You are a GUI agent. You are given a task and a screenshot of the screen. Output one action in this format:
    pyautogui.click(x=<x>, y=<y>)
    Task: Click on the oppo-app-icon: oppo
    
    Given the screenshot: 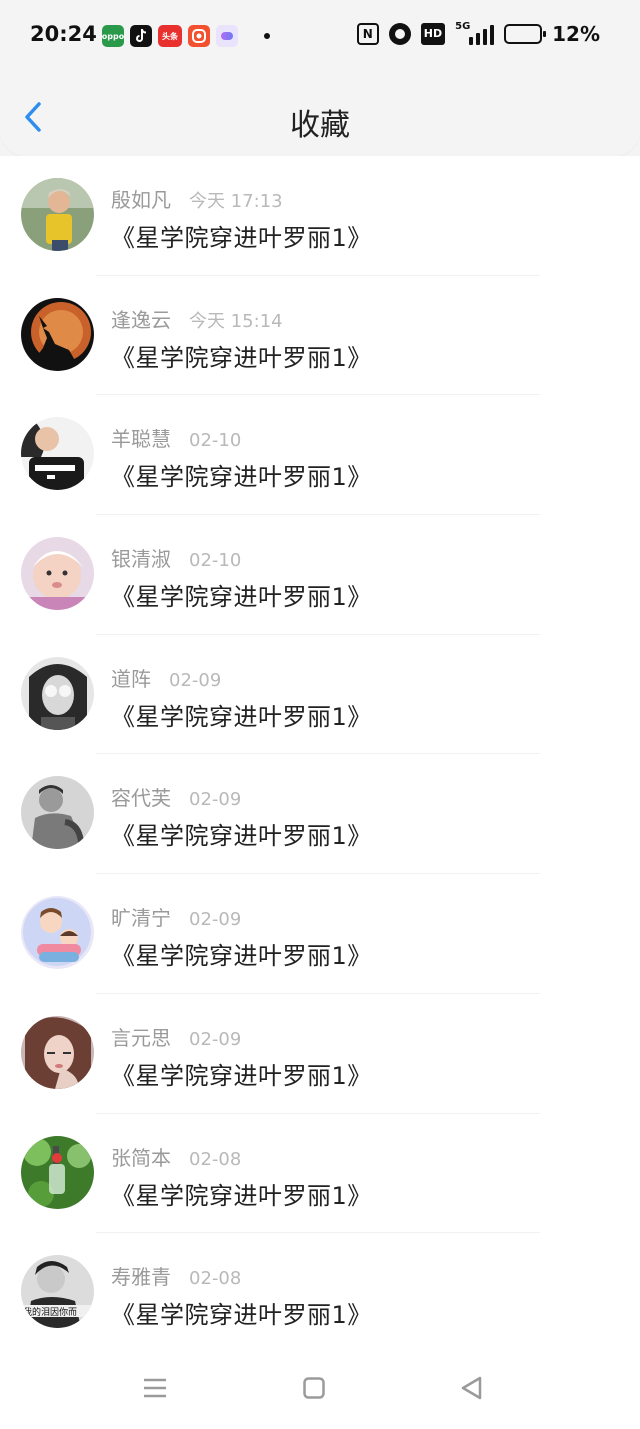 What is the action you would take?
    pyautogui.click(x=113, y=36)
    